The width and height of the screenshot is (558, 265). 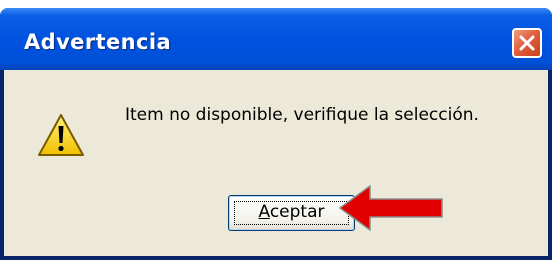 I want to click on close-icon, so click(x=527, y=43).